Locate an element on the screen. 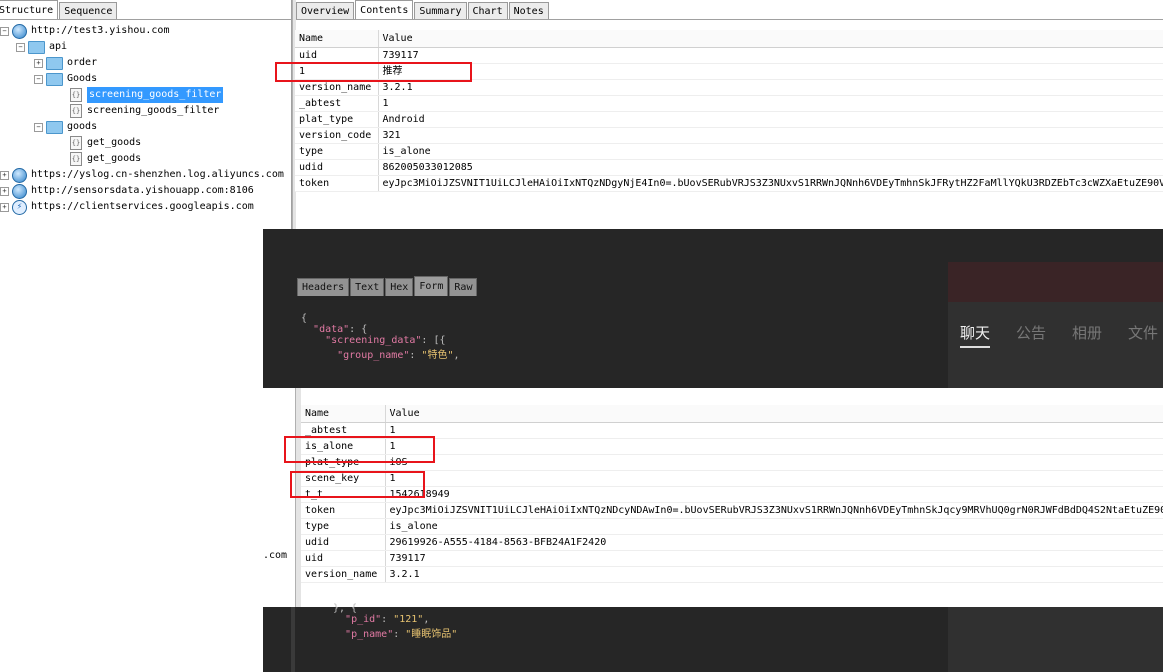 Image resolution: width=1163 pixels, height=672 pixels. tree-request-selected: {} screening_goods_filter is located at coordinates (147, 95).